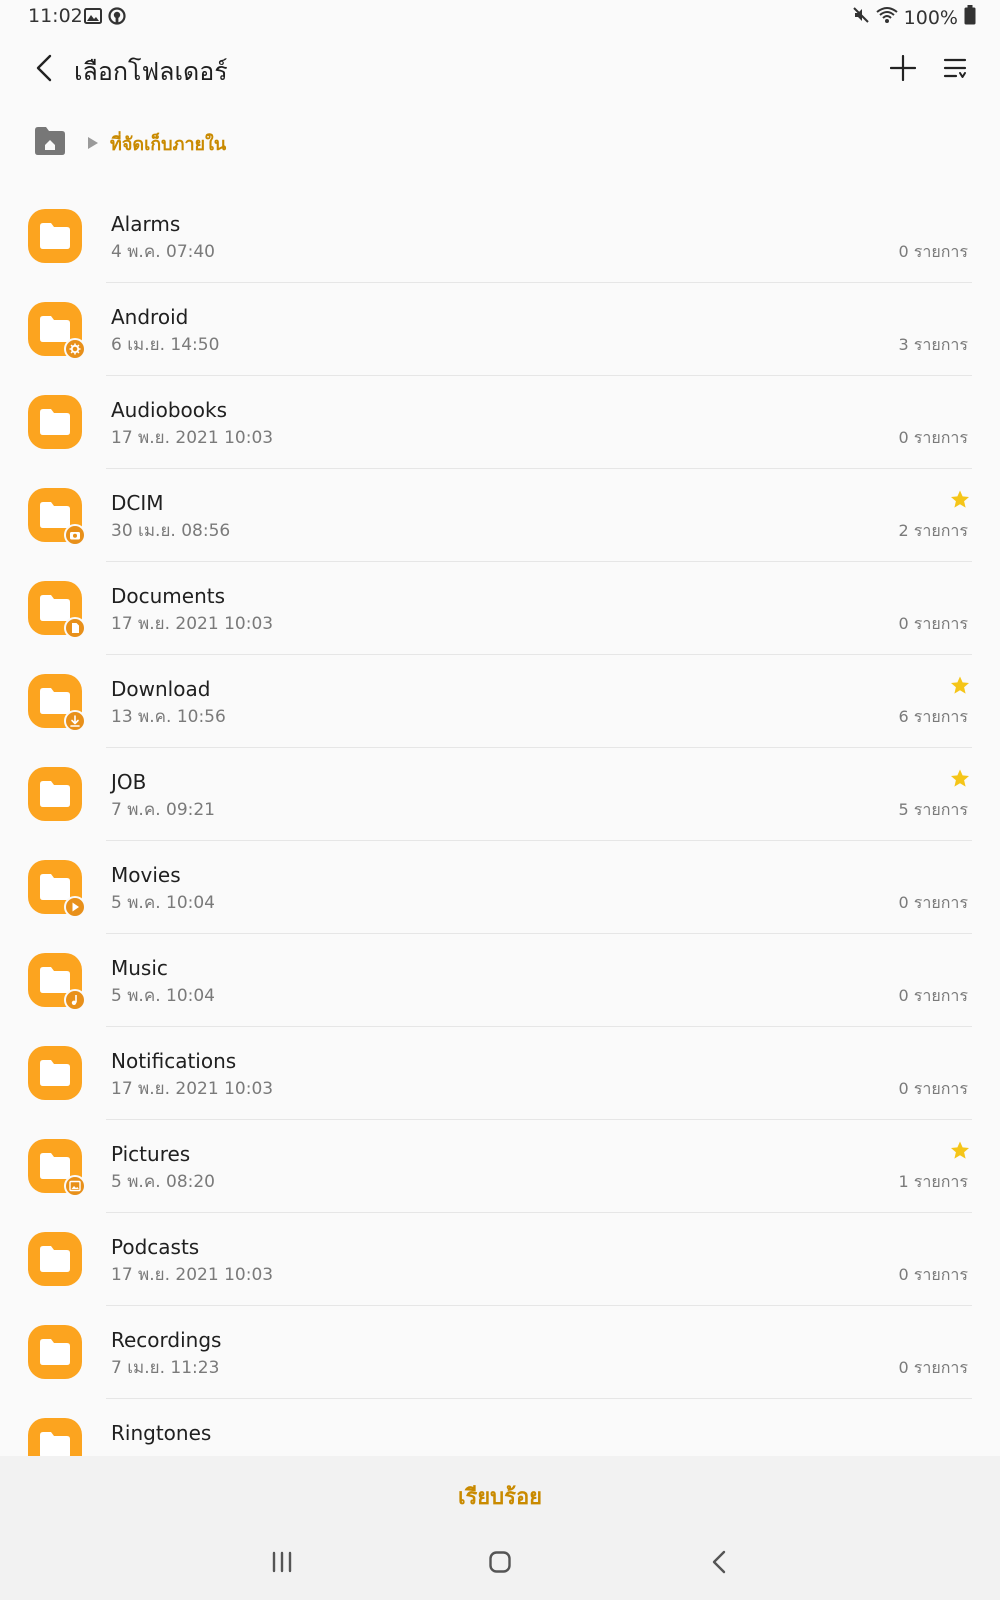 The height and width of the screenshot is (1600, 1000). Describe the element at coordinates (500, 794) in the screenshot. I see `folder-row: JOB 7 พ.ค. 09:21 5 รายการ` at that location.